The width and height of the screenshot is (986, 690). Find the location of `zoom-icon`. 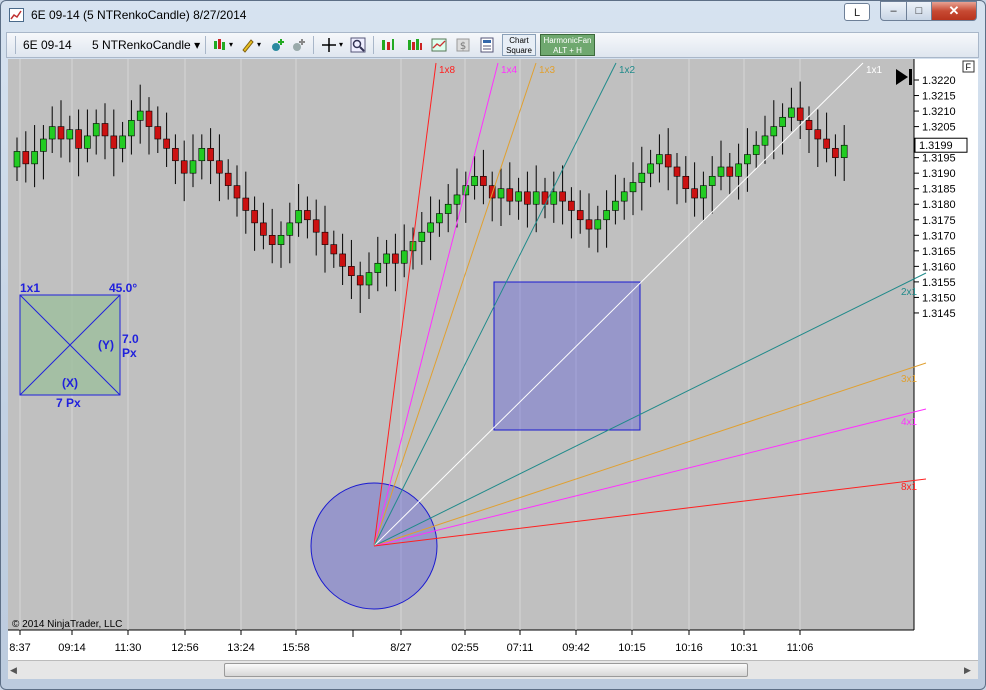

zoom-icon is located at coordinates (358, 45).